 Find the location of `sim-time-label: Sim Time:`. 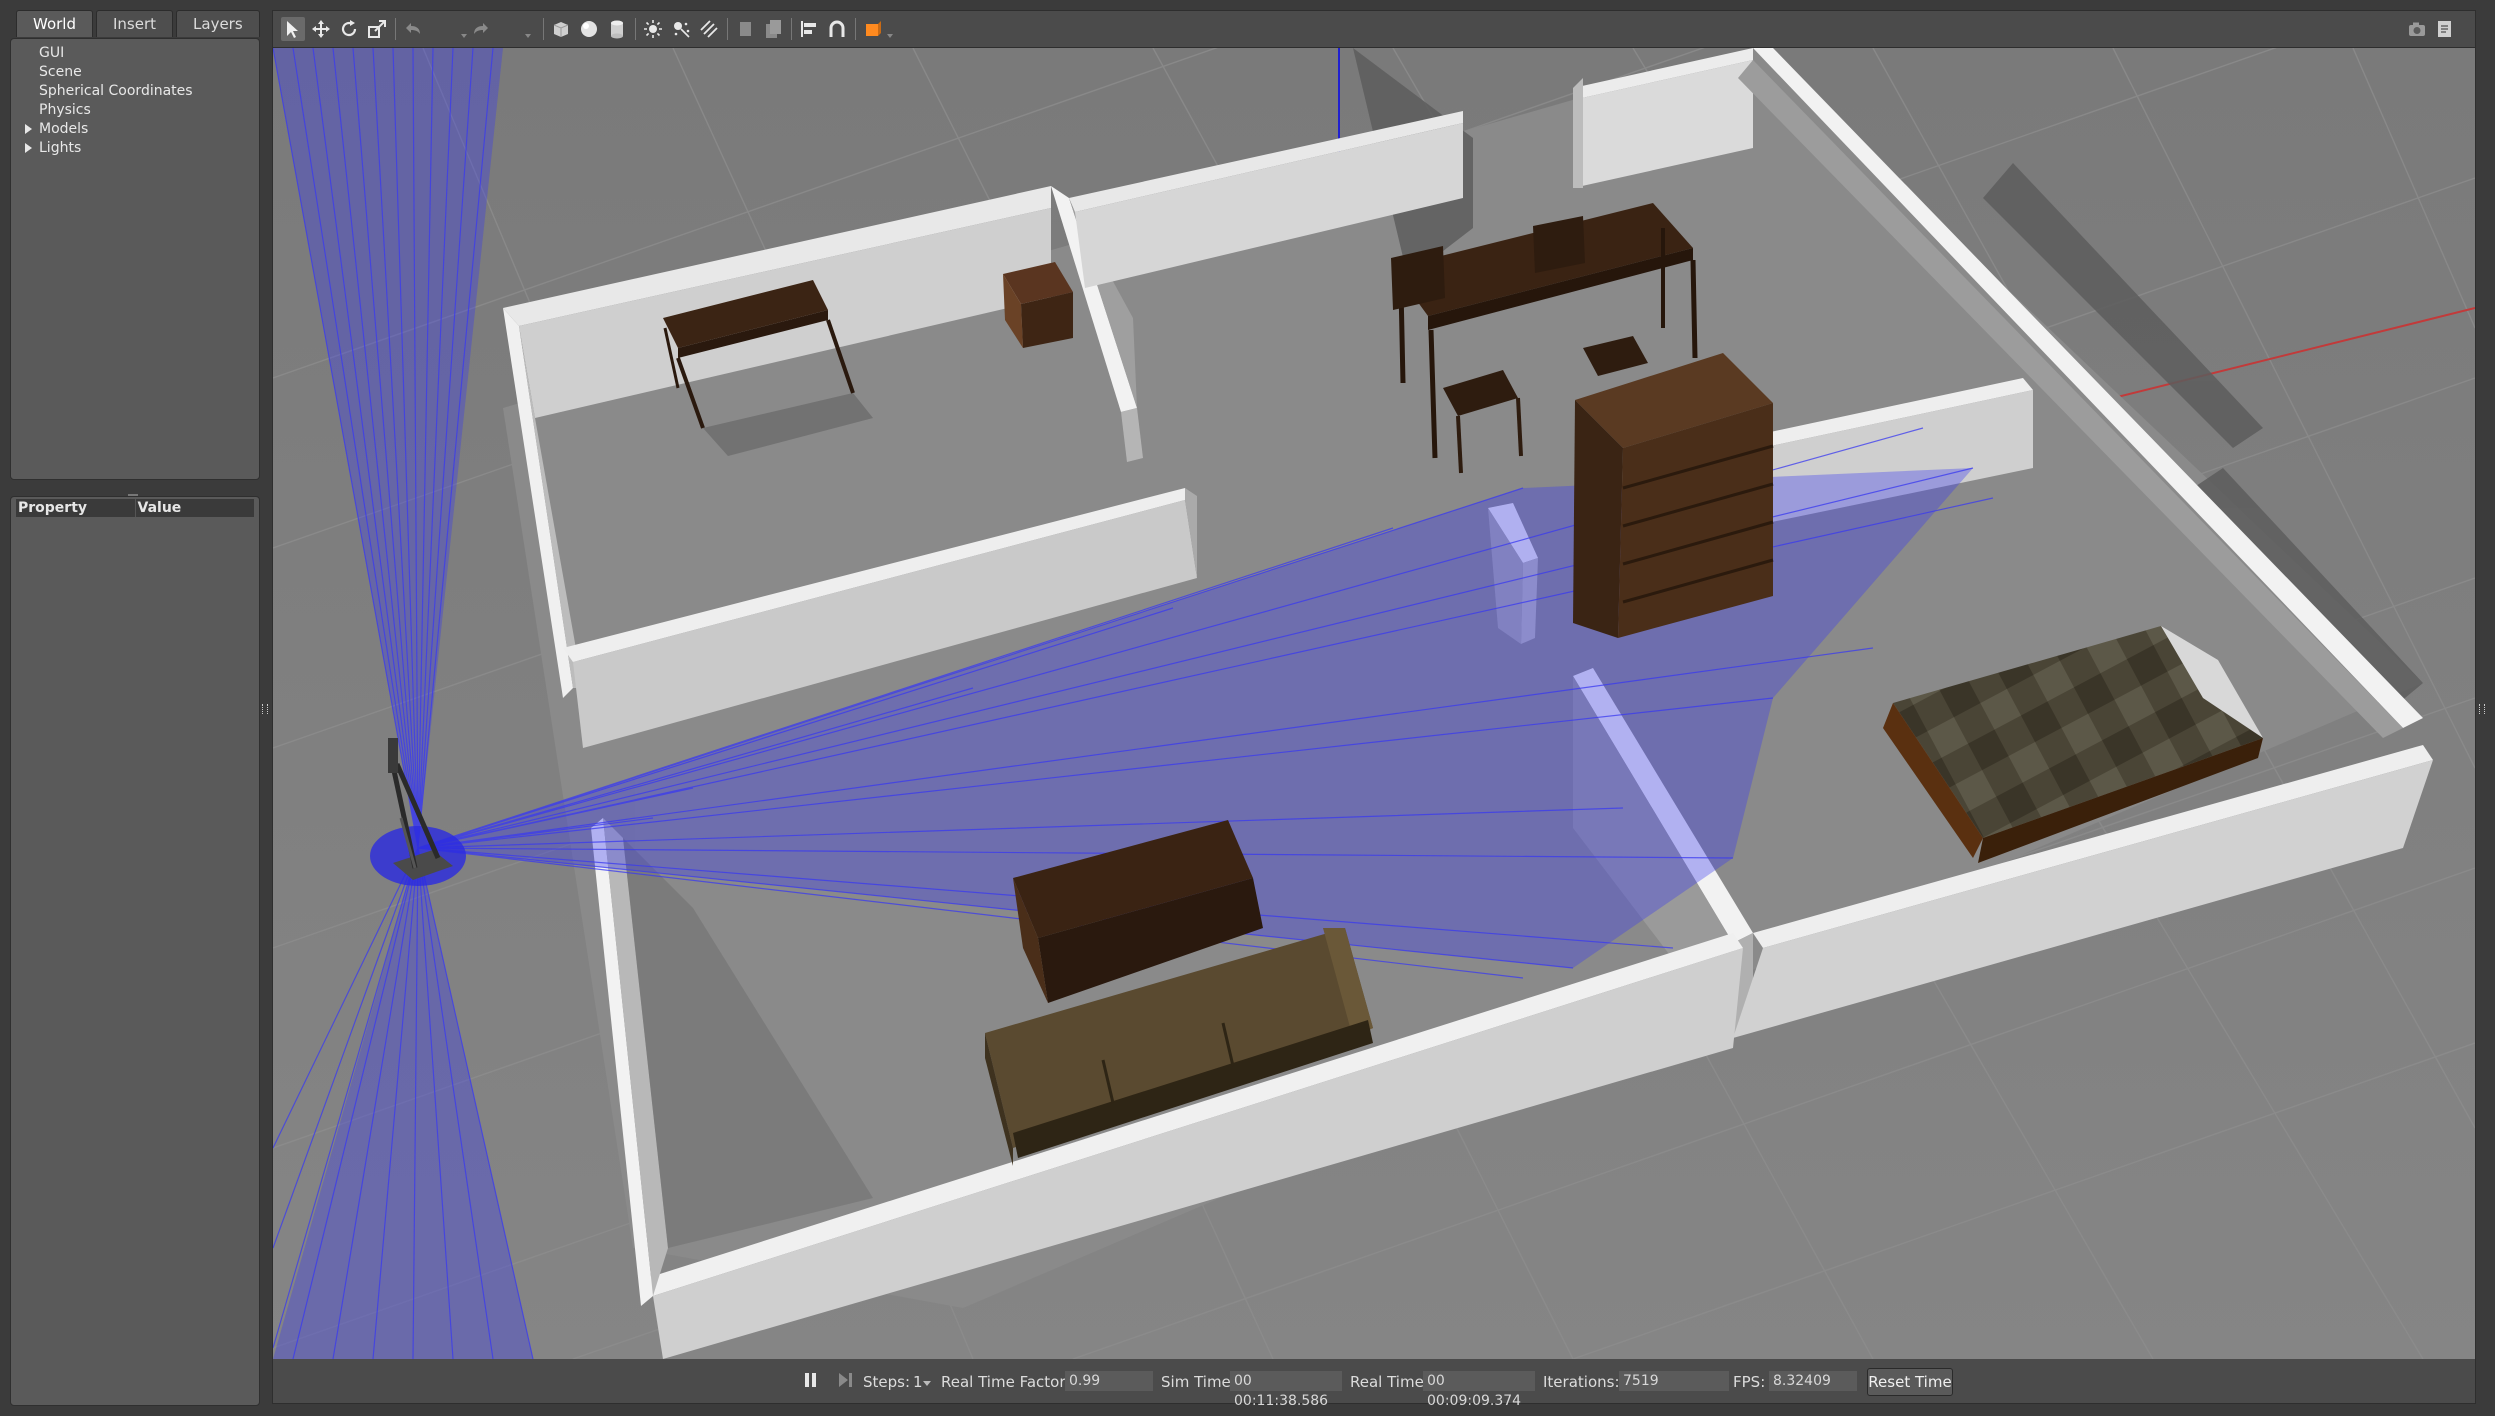

sim-time-label: Sim Time: is located at coordinates (1198, 1382).